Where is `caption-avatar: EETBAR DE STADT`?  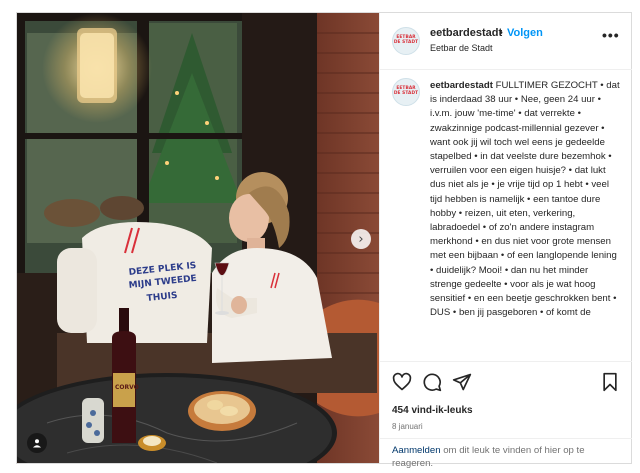
caption-avatar: EETBAR DE STADT is located at coordinates (406, 92).